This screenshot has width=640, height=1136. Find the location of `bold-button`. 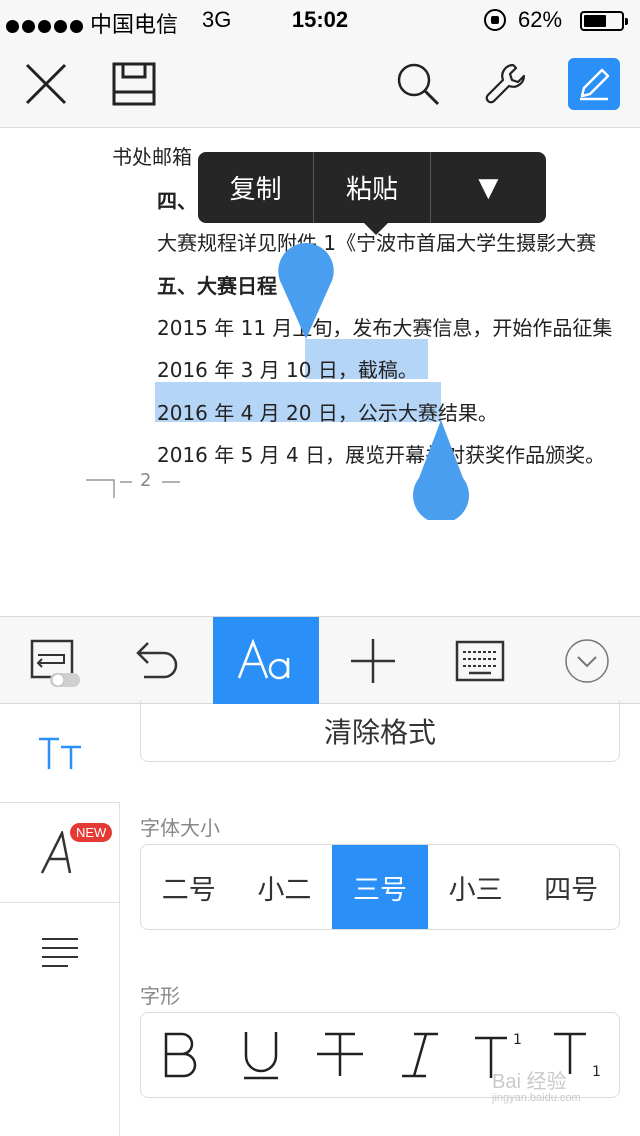

bold-button is located at coordinates (181, 1055).